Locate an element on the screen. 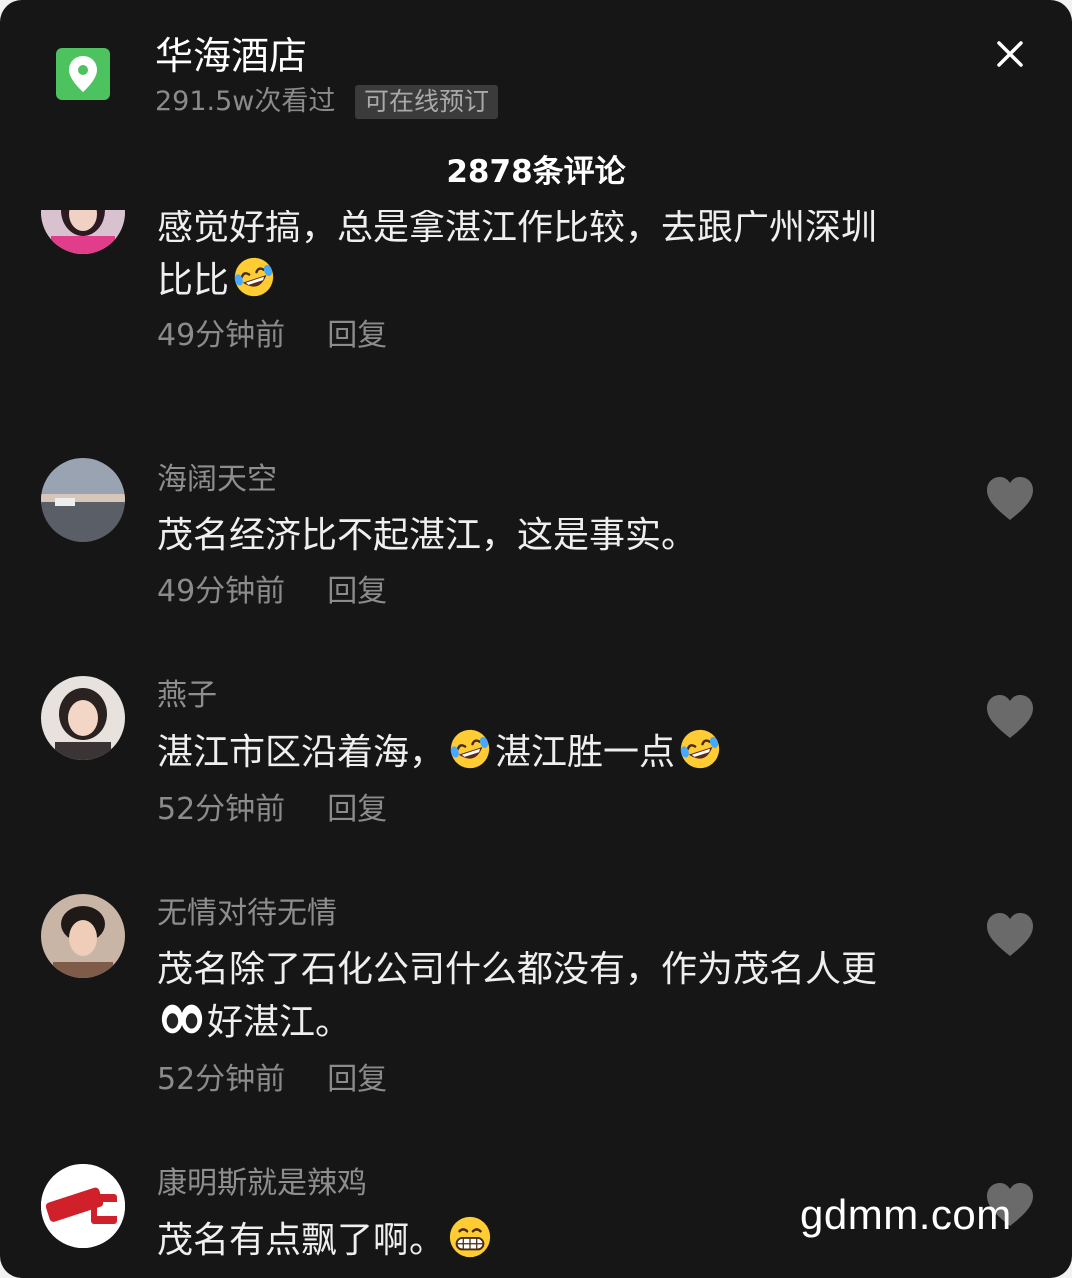  comment-text: 感觉好搞，总是拿湛江作比较，去跟广州深圳 比比 is located at coordinates (517, 255).